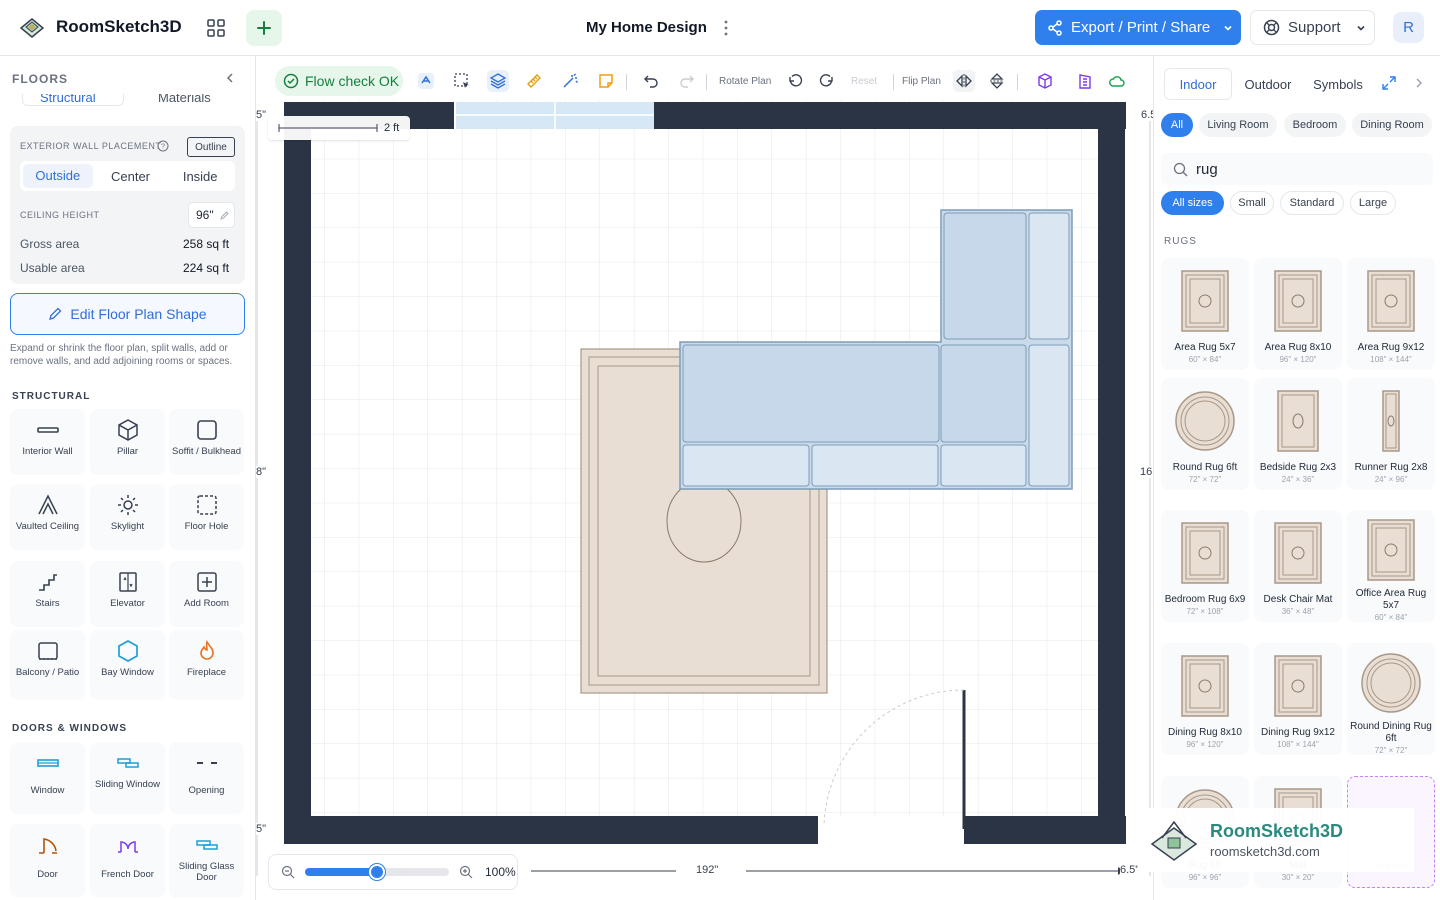 The image size is (1440, 900). I want to click on document-title: My Home Design, so click(646, 27).